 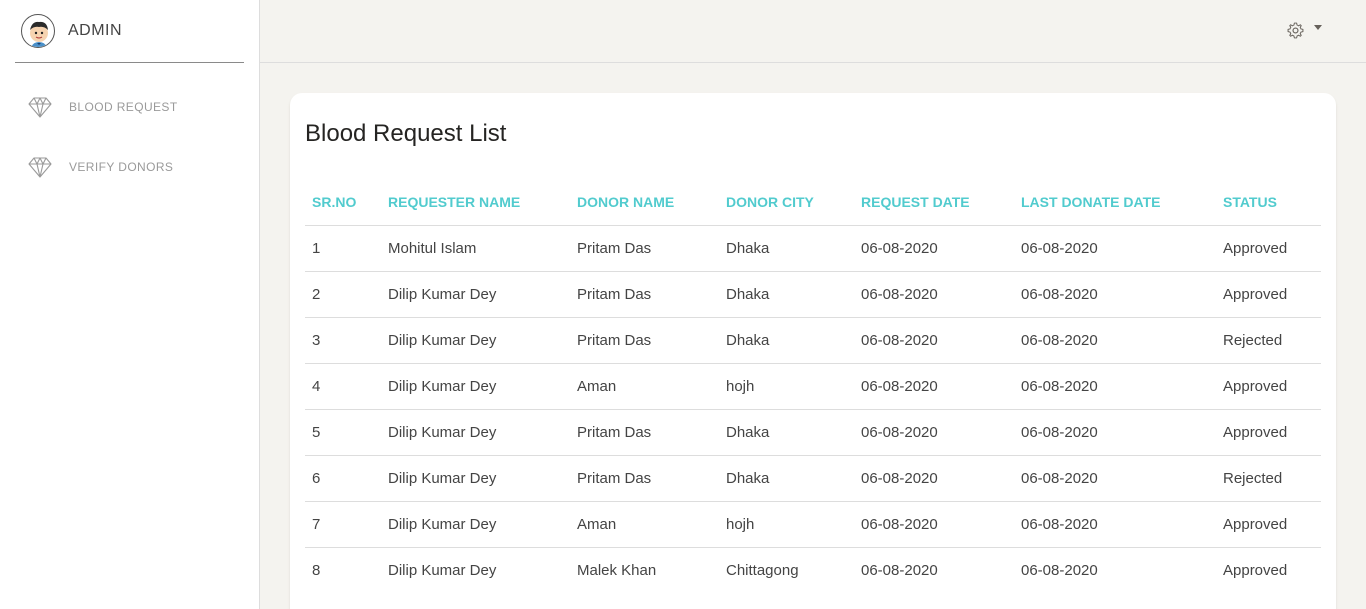 What do you see at coordinates (1091, 201) in the screenshot?
I see `column-header: LAST DONATE DATE` at bounding box center [1091, 201].